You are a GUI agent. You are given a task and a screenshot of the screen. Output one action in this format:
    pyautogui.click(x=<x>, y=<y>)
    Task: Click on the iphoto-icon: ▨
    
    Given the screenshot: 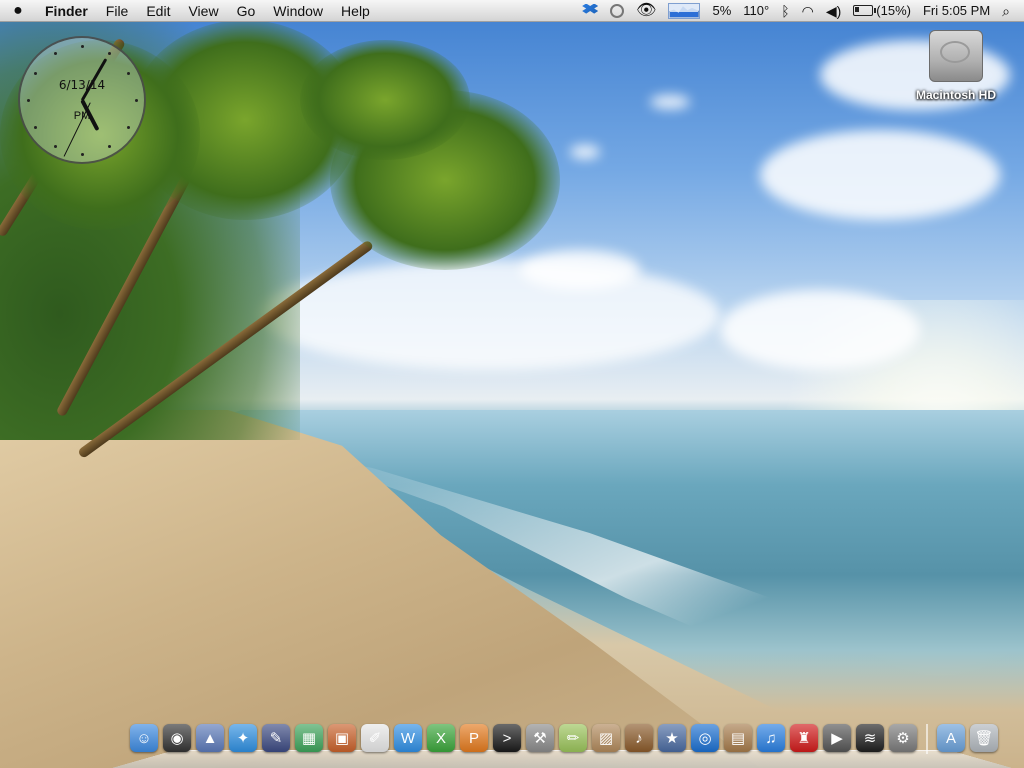 What is the action you would take?
    pyautogui.click(x=606, y=738)
    